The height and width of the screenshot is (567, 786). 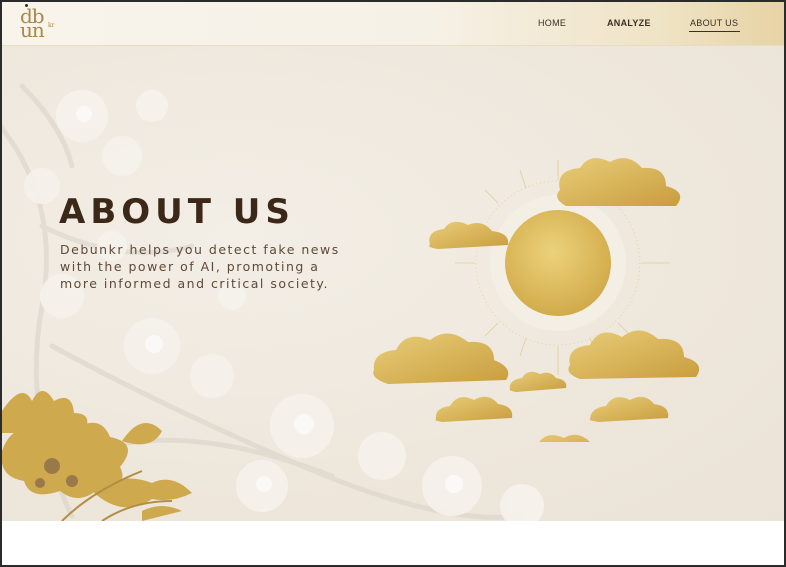 I want to click on logo-text-suffix: kr, so click(x=51, y=25).